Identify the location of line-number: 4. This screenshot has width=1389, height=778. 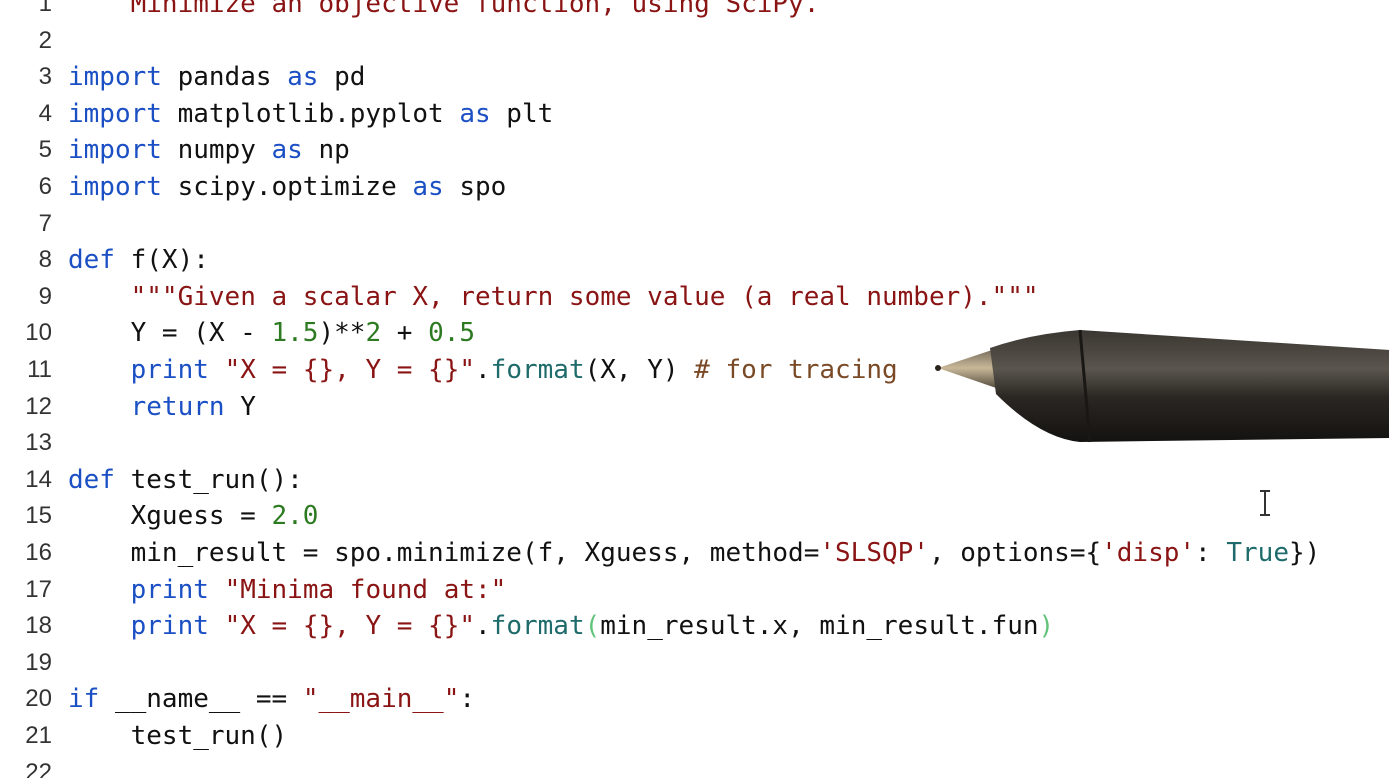
(45, 113).